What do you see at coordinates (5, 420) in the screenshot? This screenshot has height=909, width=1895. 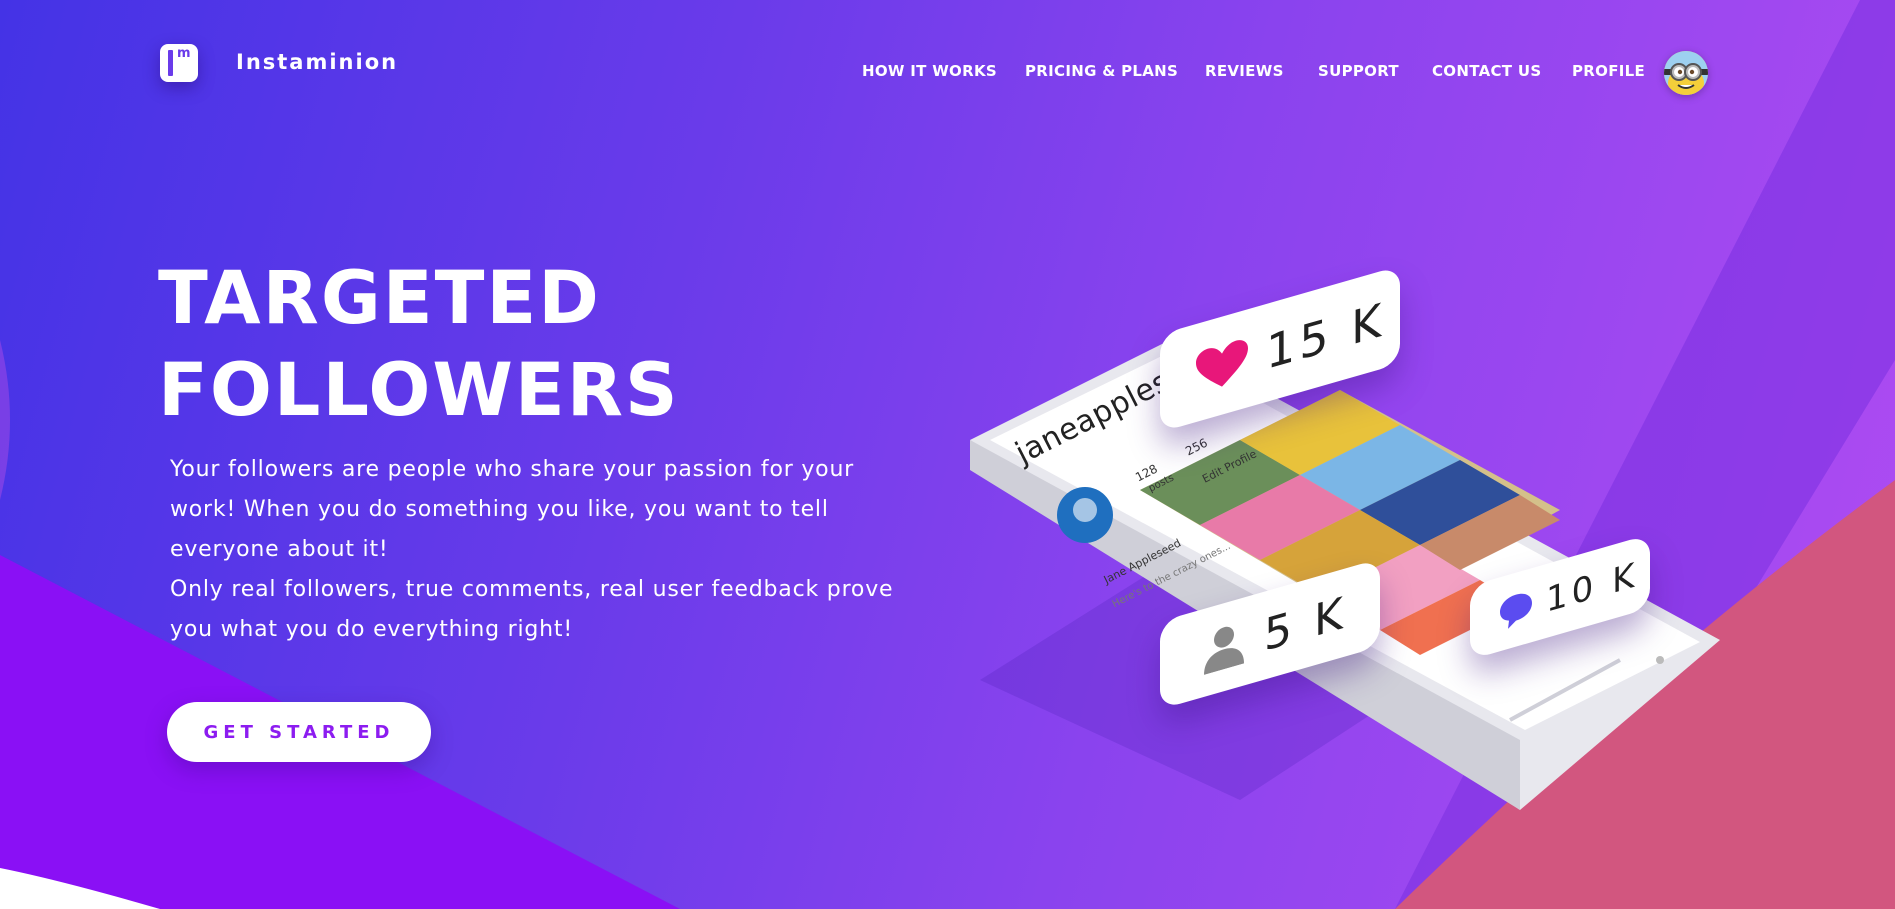 I see `bg-shape-left-arc` at bounding box center [5, 420].